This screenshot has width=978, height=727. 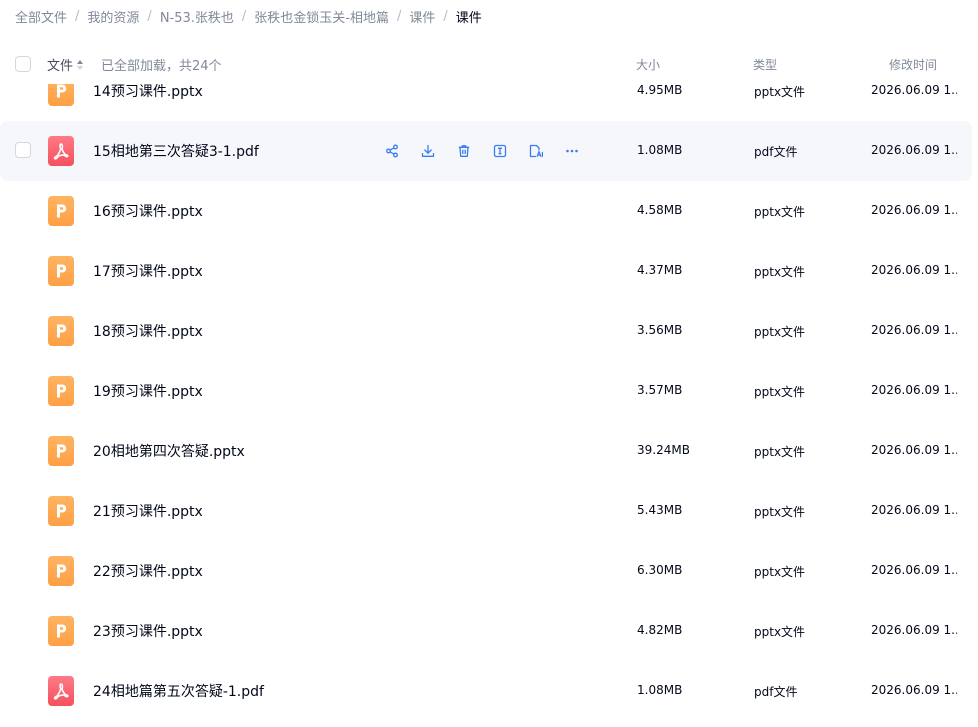 I want to click on sort-icon, so click(x=80, y=64).